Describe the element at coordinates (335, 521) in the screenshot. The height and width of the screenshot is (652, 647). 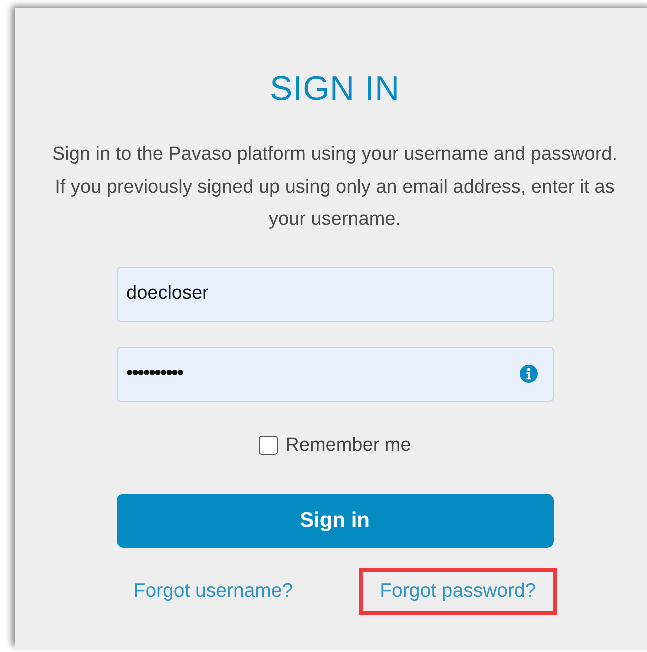
I see `sign-in-button: Sign in` at that location.